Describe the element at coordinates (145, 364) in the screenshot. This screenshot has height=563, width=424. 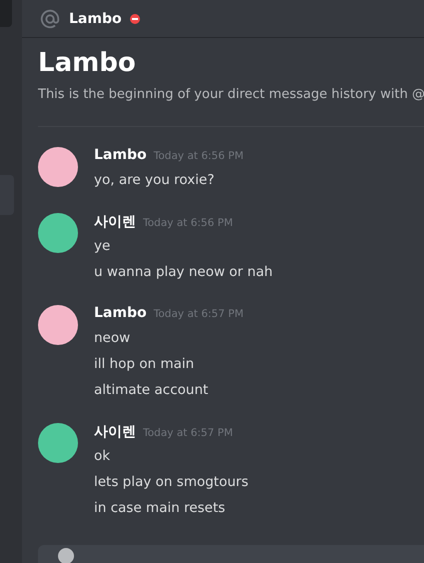
I see `message-text: ill hop on main` at that location.